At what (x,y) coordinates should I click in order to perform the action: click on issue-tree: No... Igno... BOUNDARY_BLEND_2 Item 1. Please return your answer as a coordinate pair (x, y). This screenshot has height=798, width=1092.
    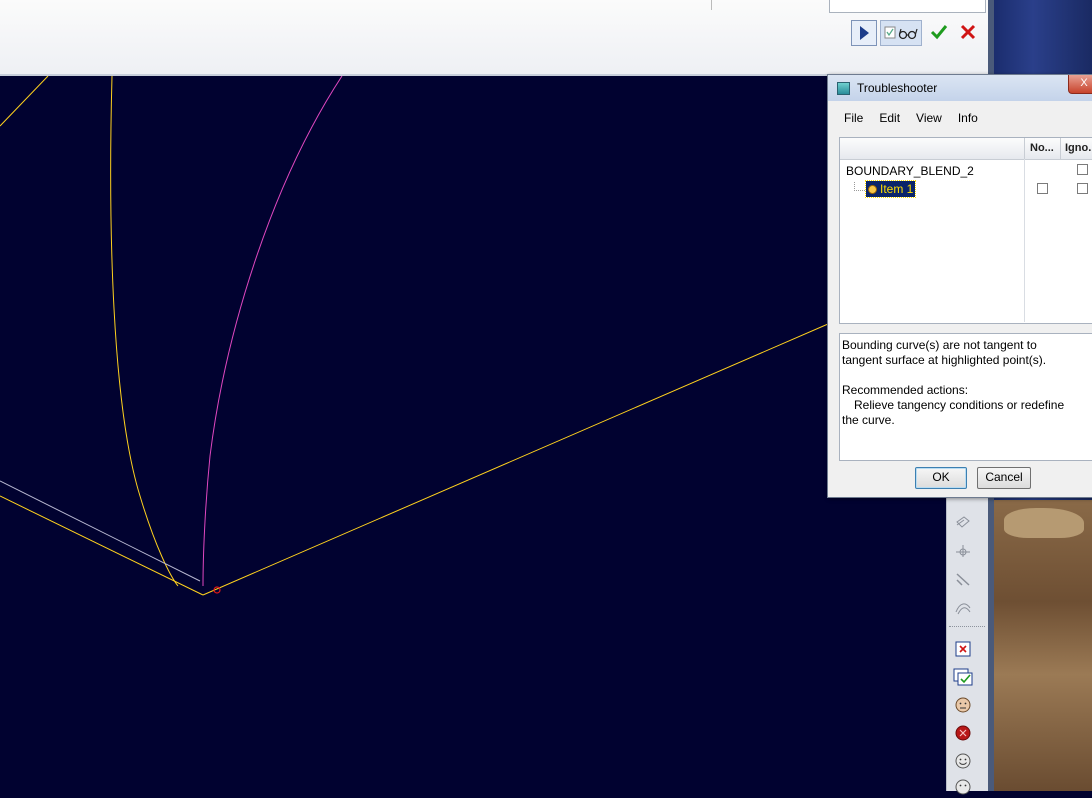
    Looking at the image, I should click on (965, 230).